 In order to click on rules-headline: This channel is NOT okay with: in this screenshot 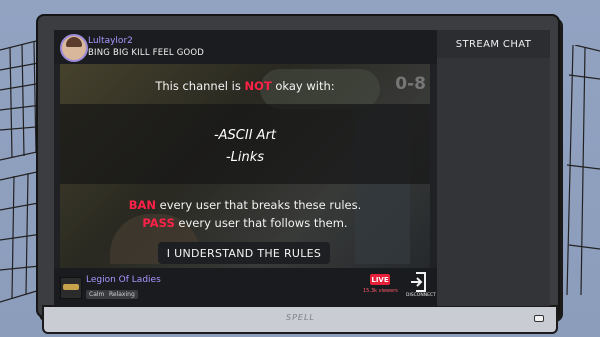, I will do `click(245, 86)`.